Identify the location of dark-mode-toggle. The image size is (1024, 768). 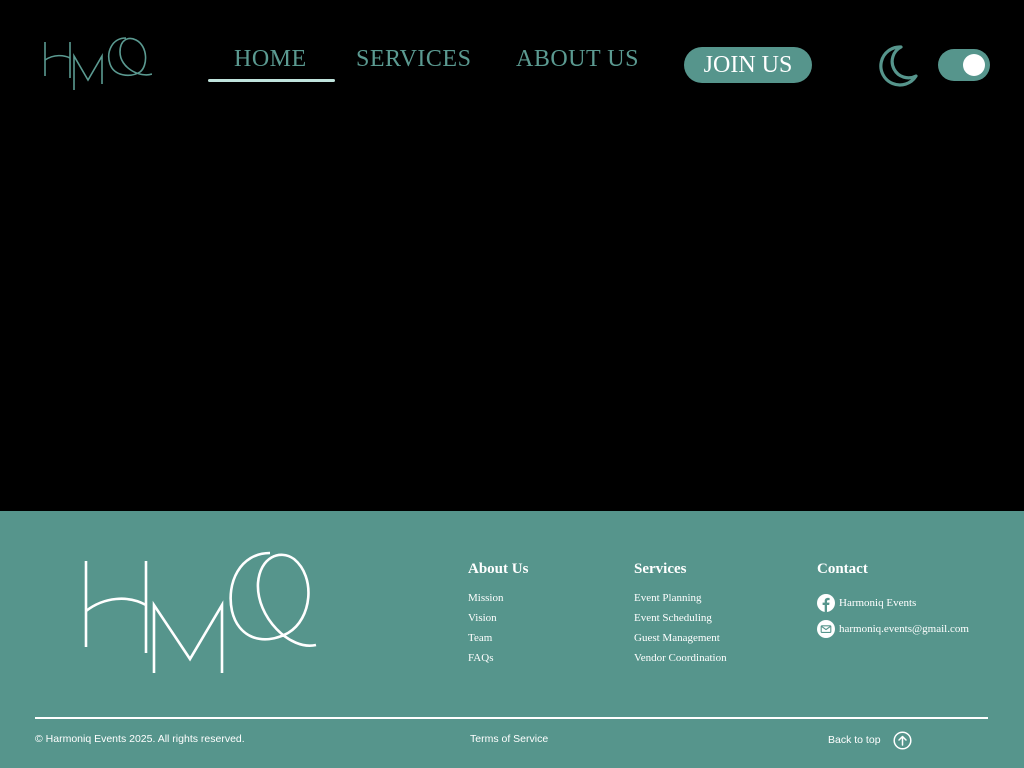
(964, 65).